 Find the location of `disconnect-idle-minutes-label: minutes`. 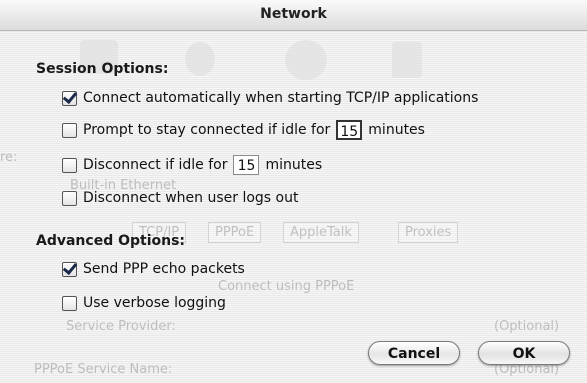

disconnect-idle-minutes-label: minutes is located at coordinates (294, 165).